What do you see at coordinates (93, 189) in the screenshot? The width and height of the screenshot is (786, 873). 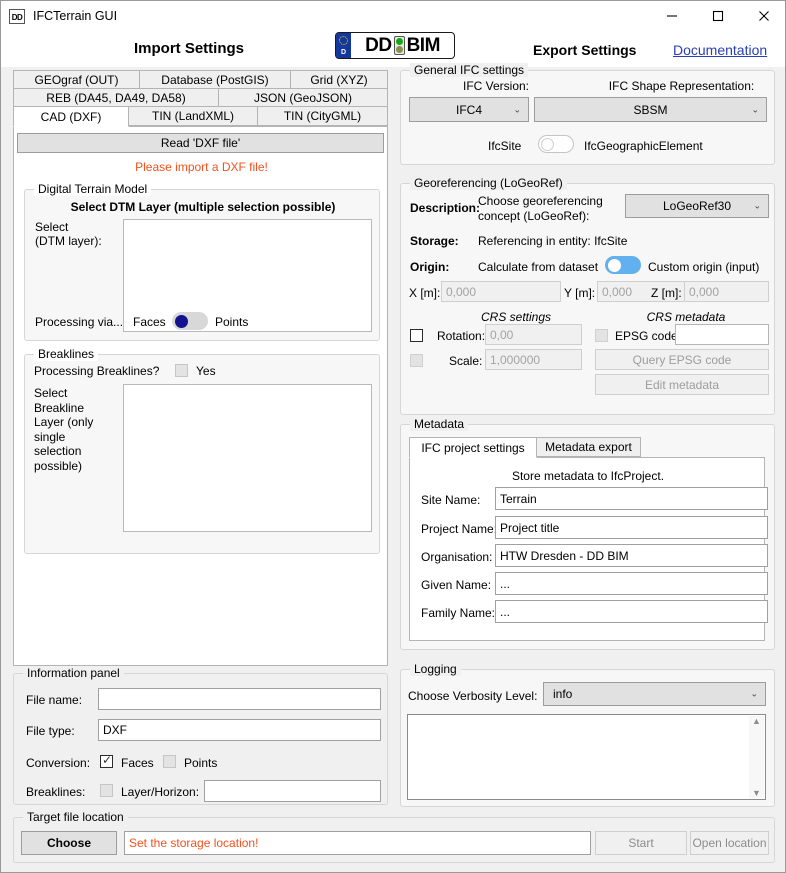 I see `dtm-group-title: Digital Terrain Model` at bounding box center [93, 189].